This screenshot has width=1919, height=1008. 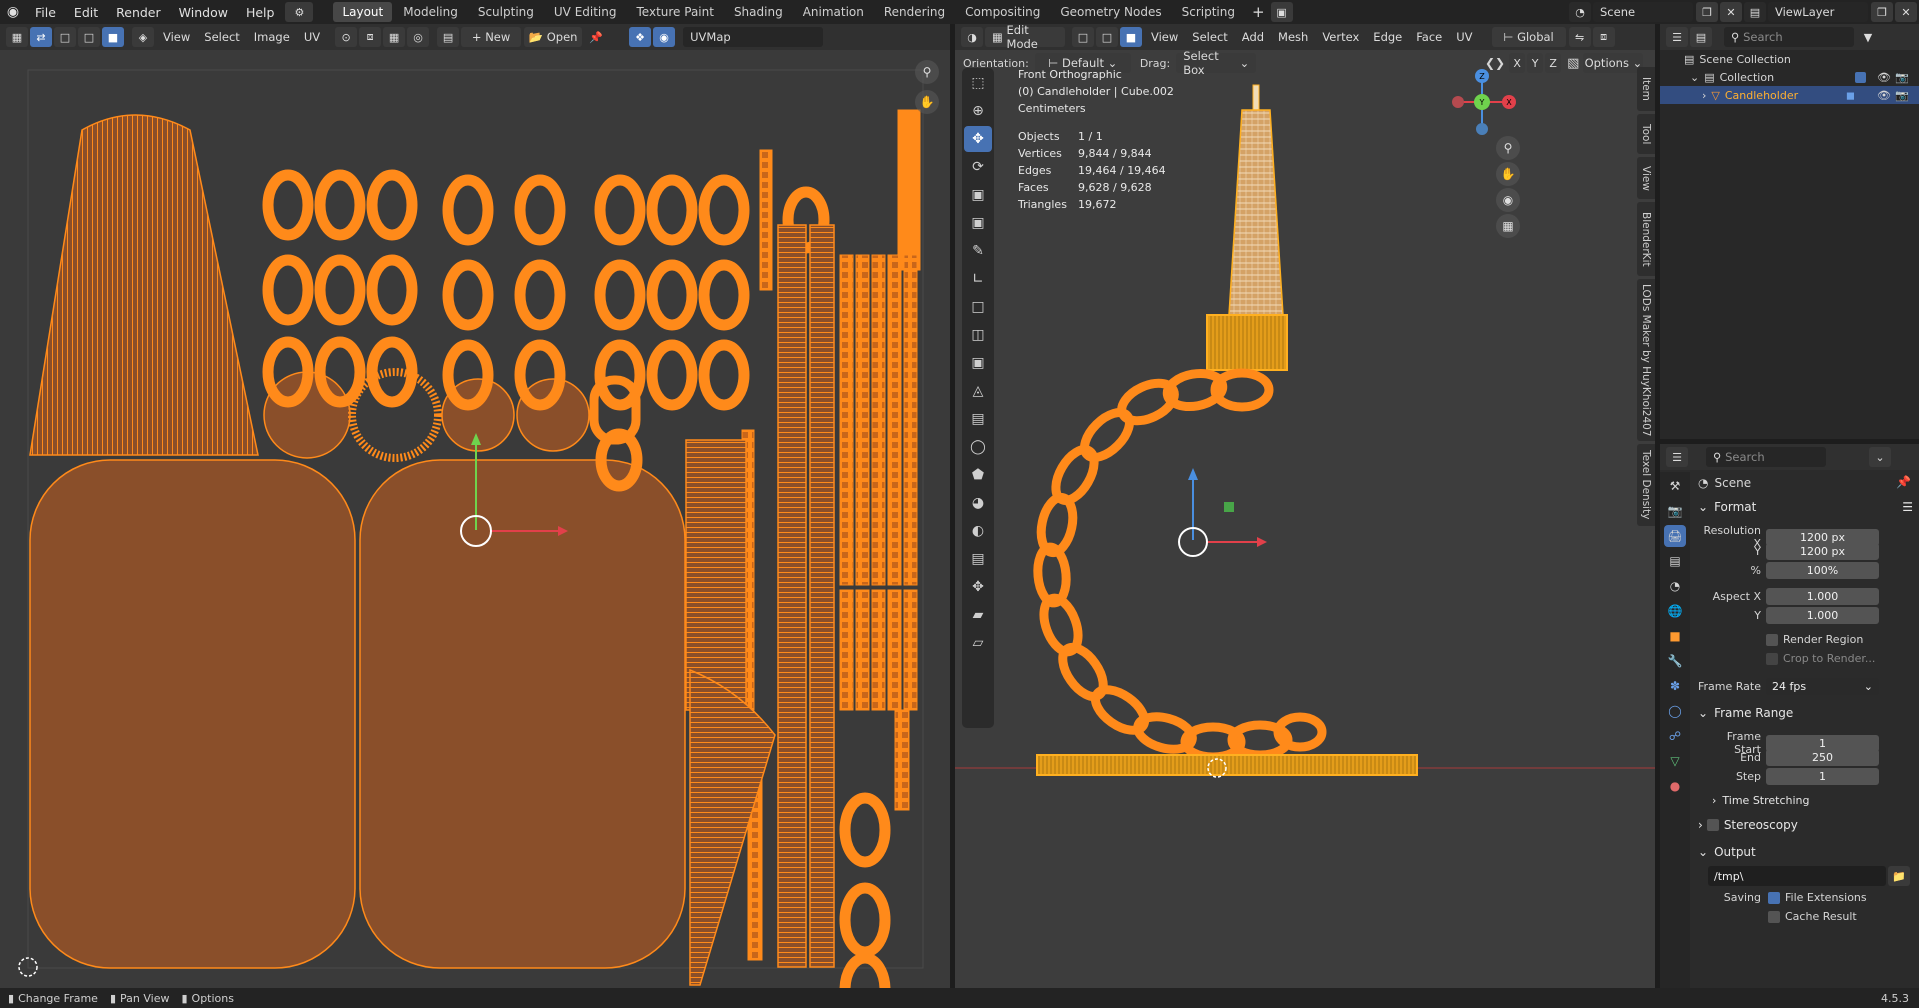 I want to click on outliner-collection: ⌄ ▤ Collection 👁 📷, so click(x=1789, y=77).